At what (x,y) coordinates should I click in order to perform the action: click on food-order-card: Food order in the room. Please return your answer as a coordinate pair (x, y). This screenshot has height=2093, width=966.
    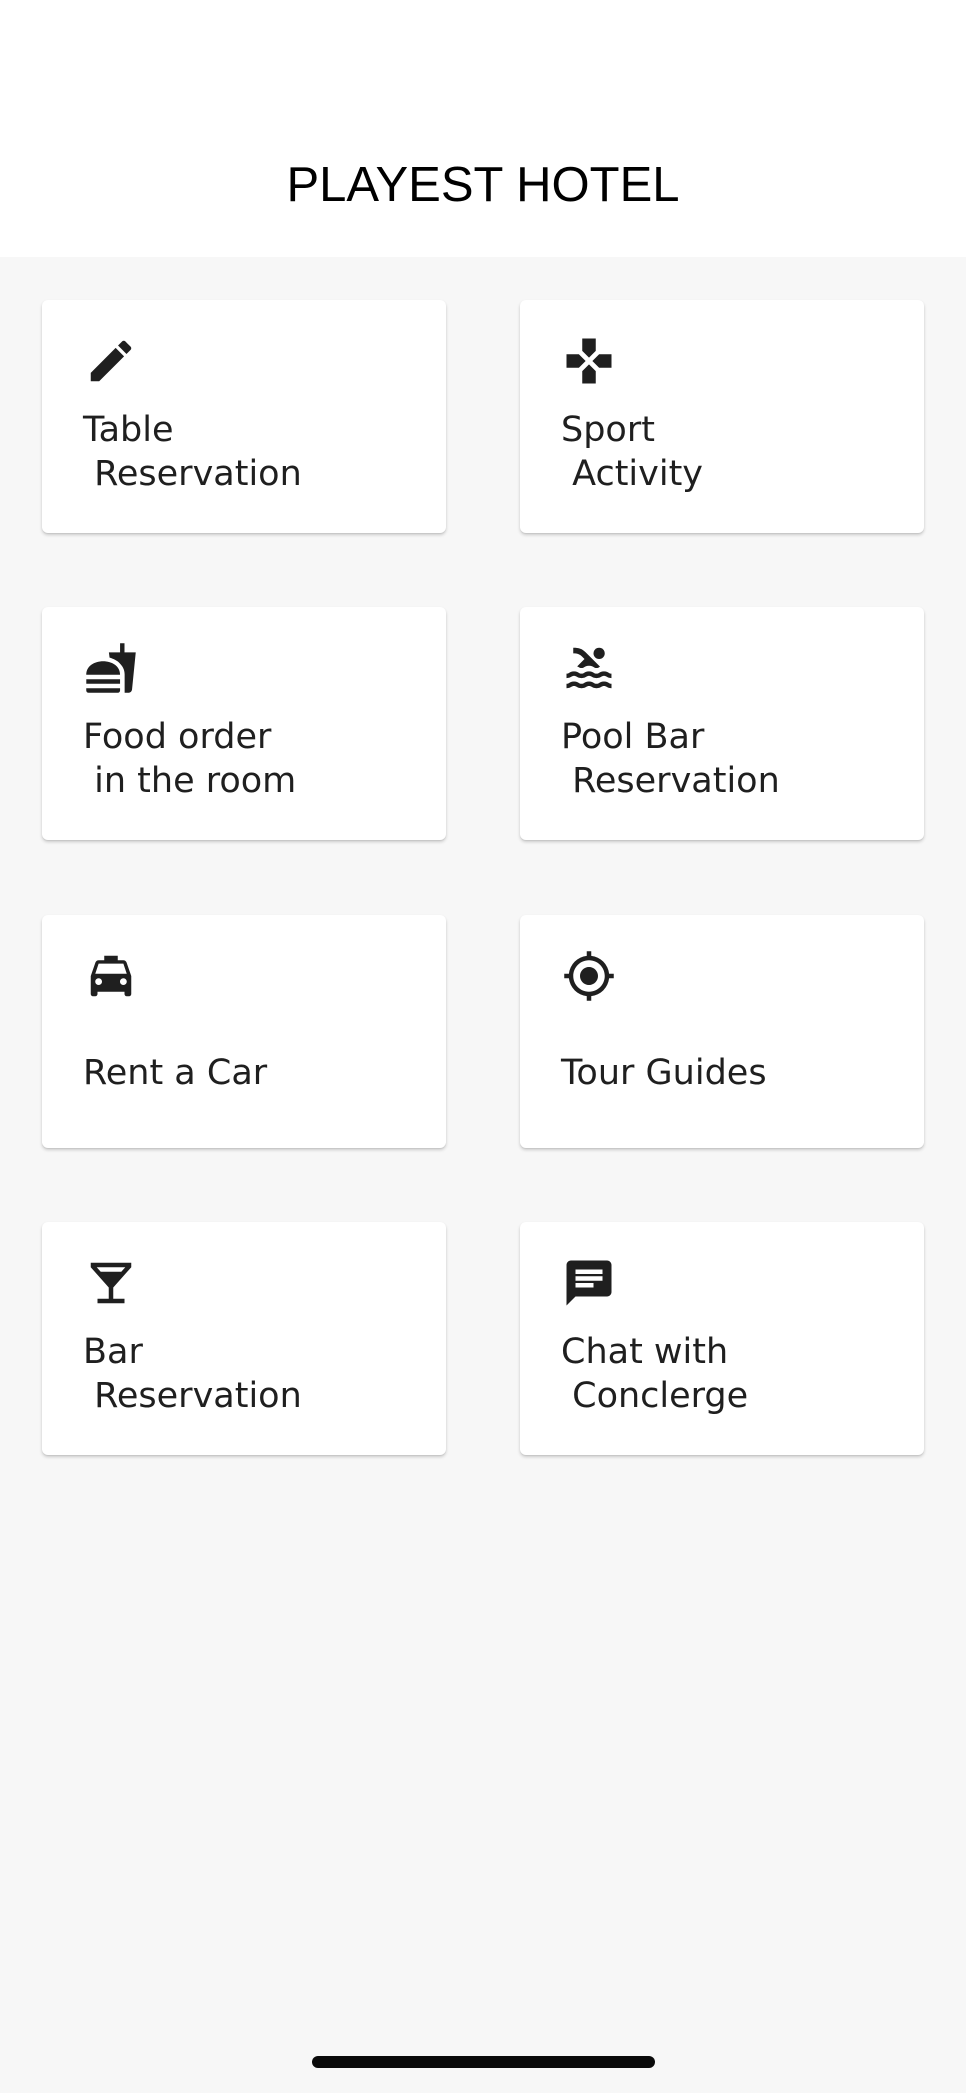
    Looking at the image, I should click on (244, 723).